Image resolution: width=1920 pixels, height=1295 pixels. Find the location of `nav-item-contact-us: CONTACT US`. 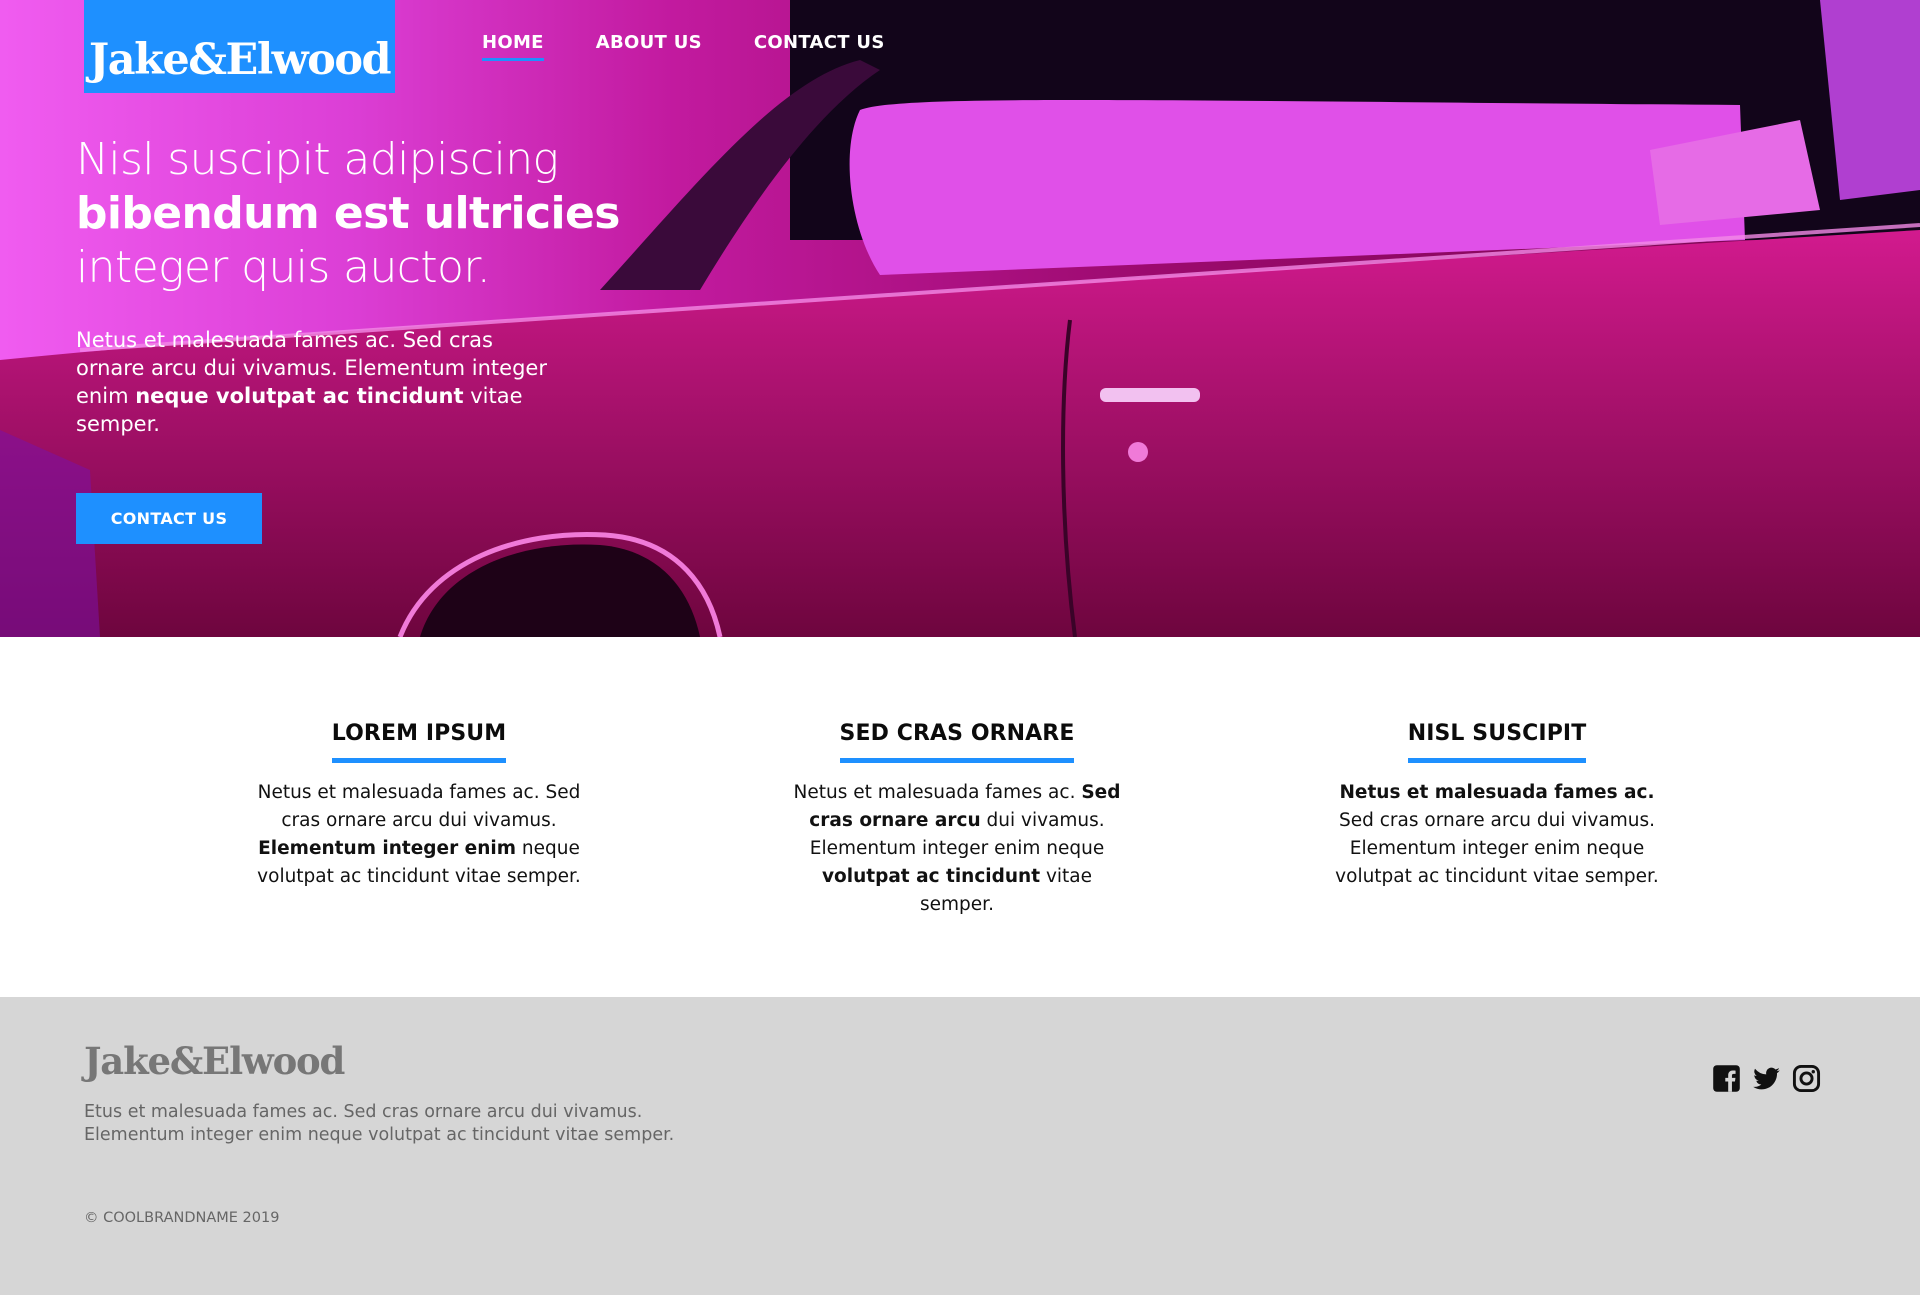

nav-item-contact-us: CONTACT US is located at coordinates (819, 46).